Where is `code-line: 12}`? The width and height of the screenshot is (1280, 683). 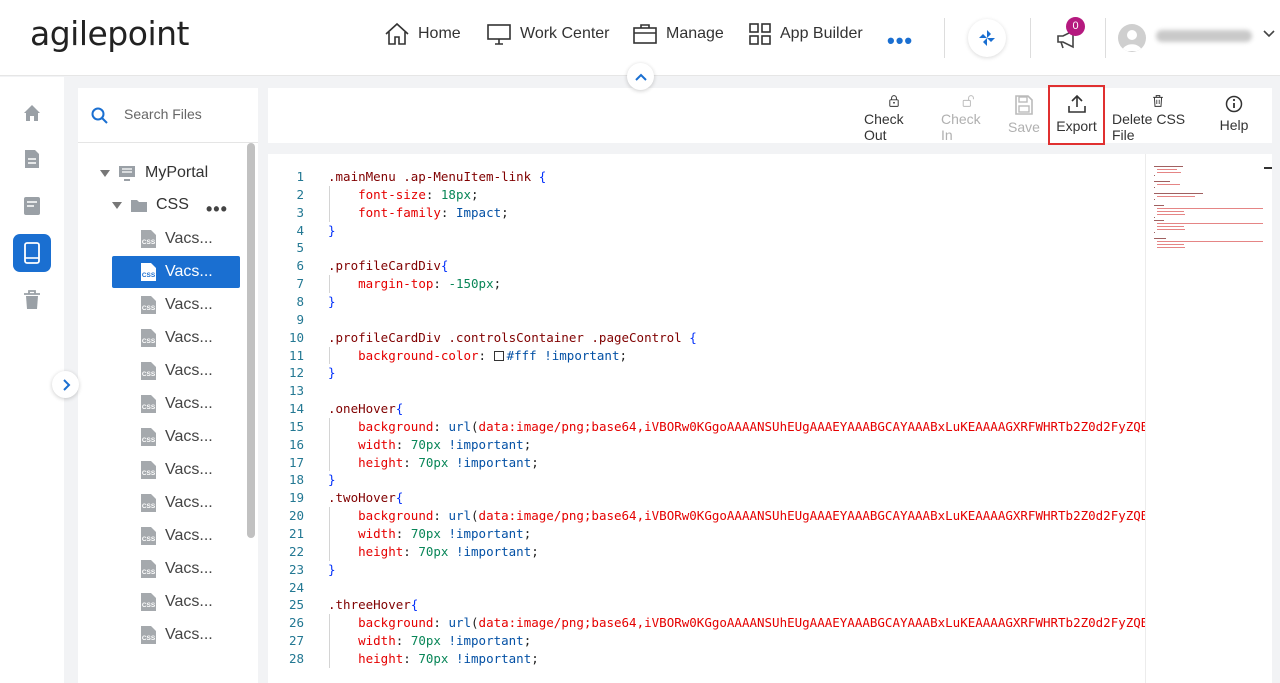 code-line: 12} is located at coordinates (707, 373).